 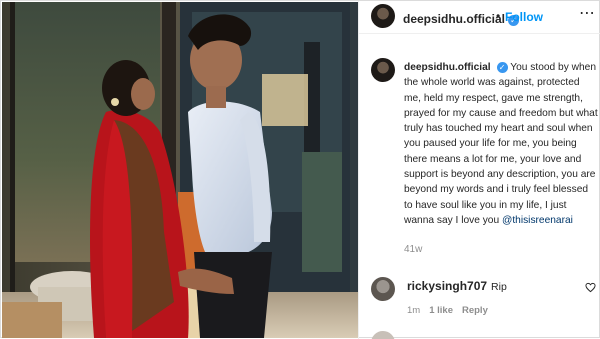 I want to click on post-header: deepsidhu.official ✓ • Follow ⋯, so click(x=479, y=17).